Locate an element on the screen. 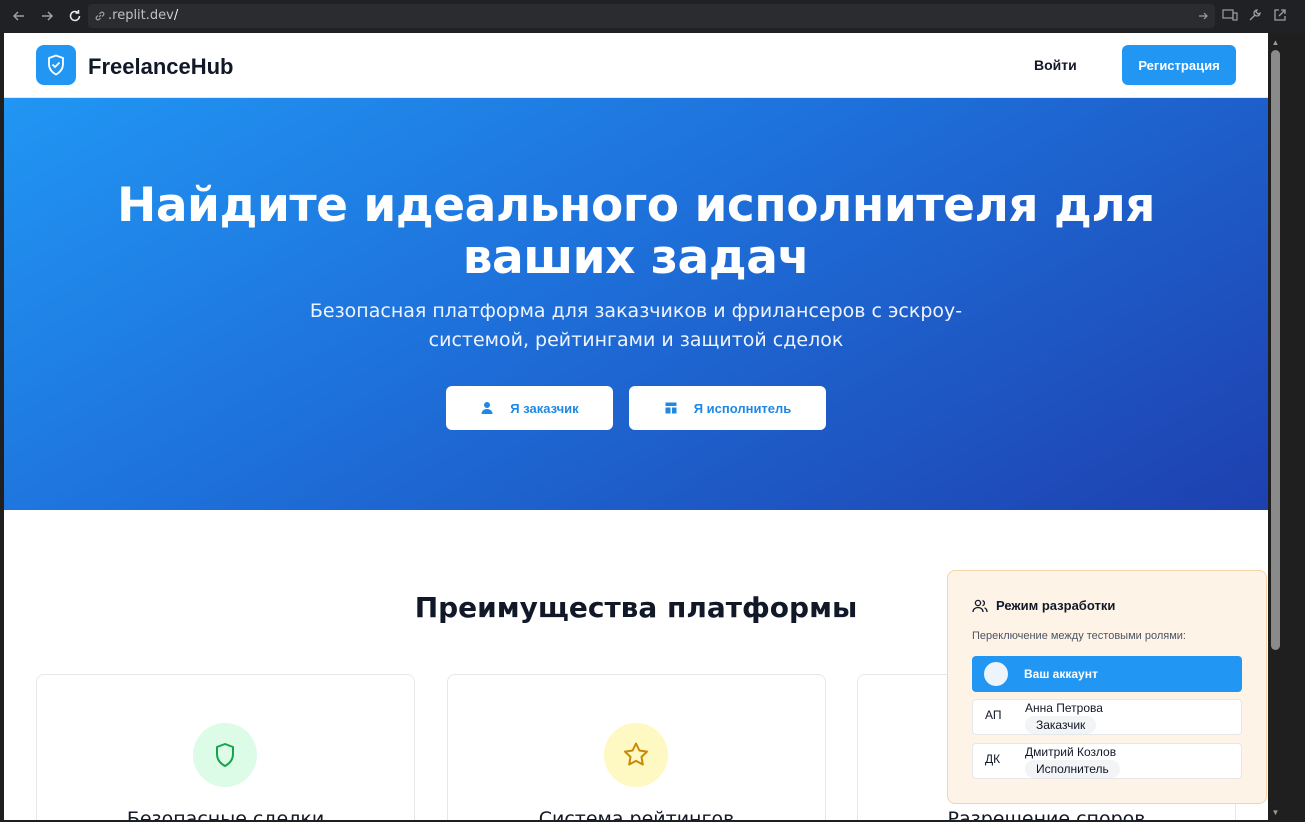 This screenshot has height=822, width=1305. reload-icon is located at coordinates (75, 16).